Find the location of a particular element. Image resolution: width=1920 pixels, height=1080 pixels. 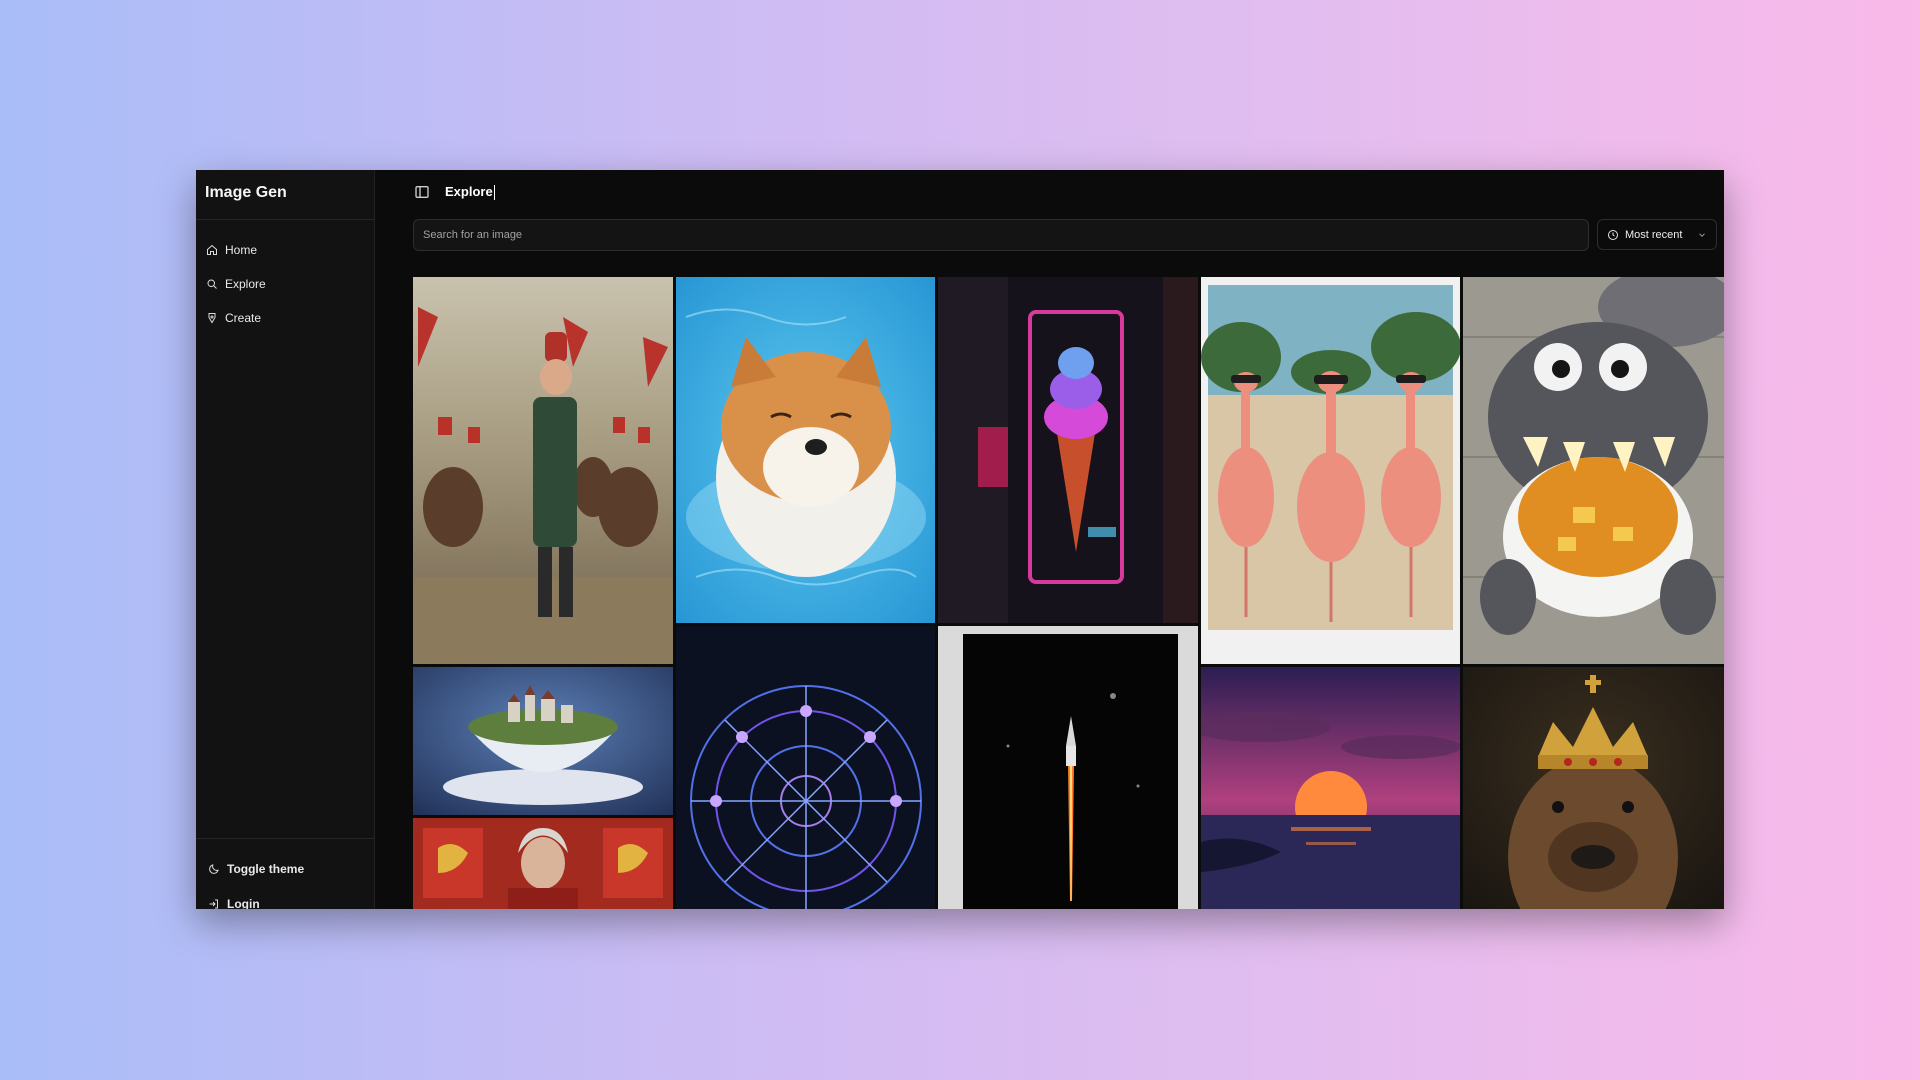

crochet-monster-soup-image is located at coordinates (1593, 470).